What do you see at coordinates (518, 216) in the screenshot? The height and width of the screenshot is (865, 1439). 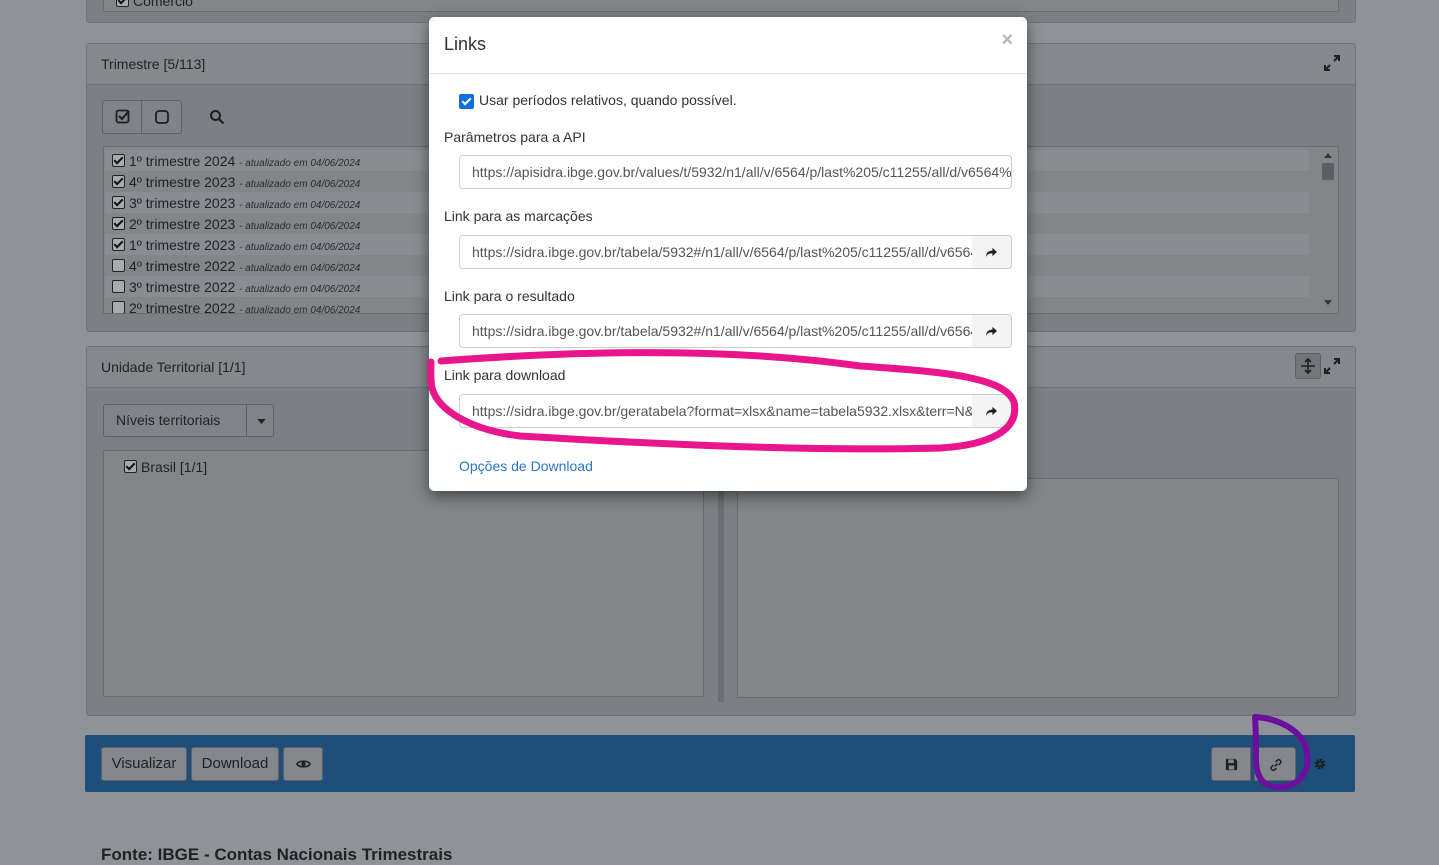 I see `marcacoes-label: Link para as marcações` at bounding box center [518, 216].